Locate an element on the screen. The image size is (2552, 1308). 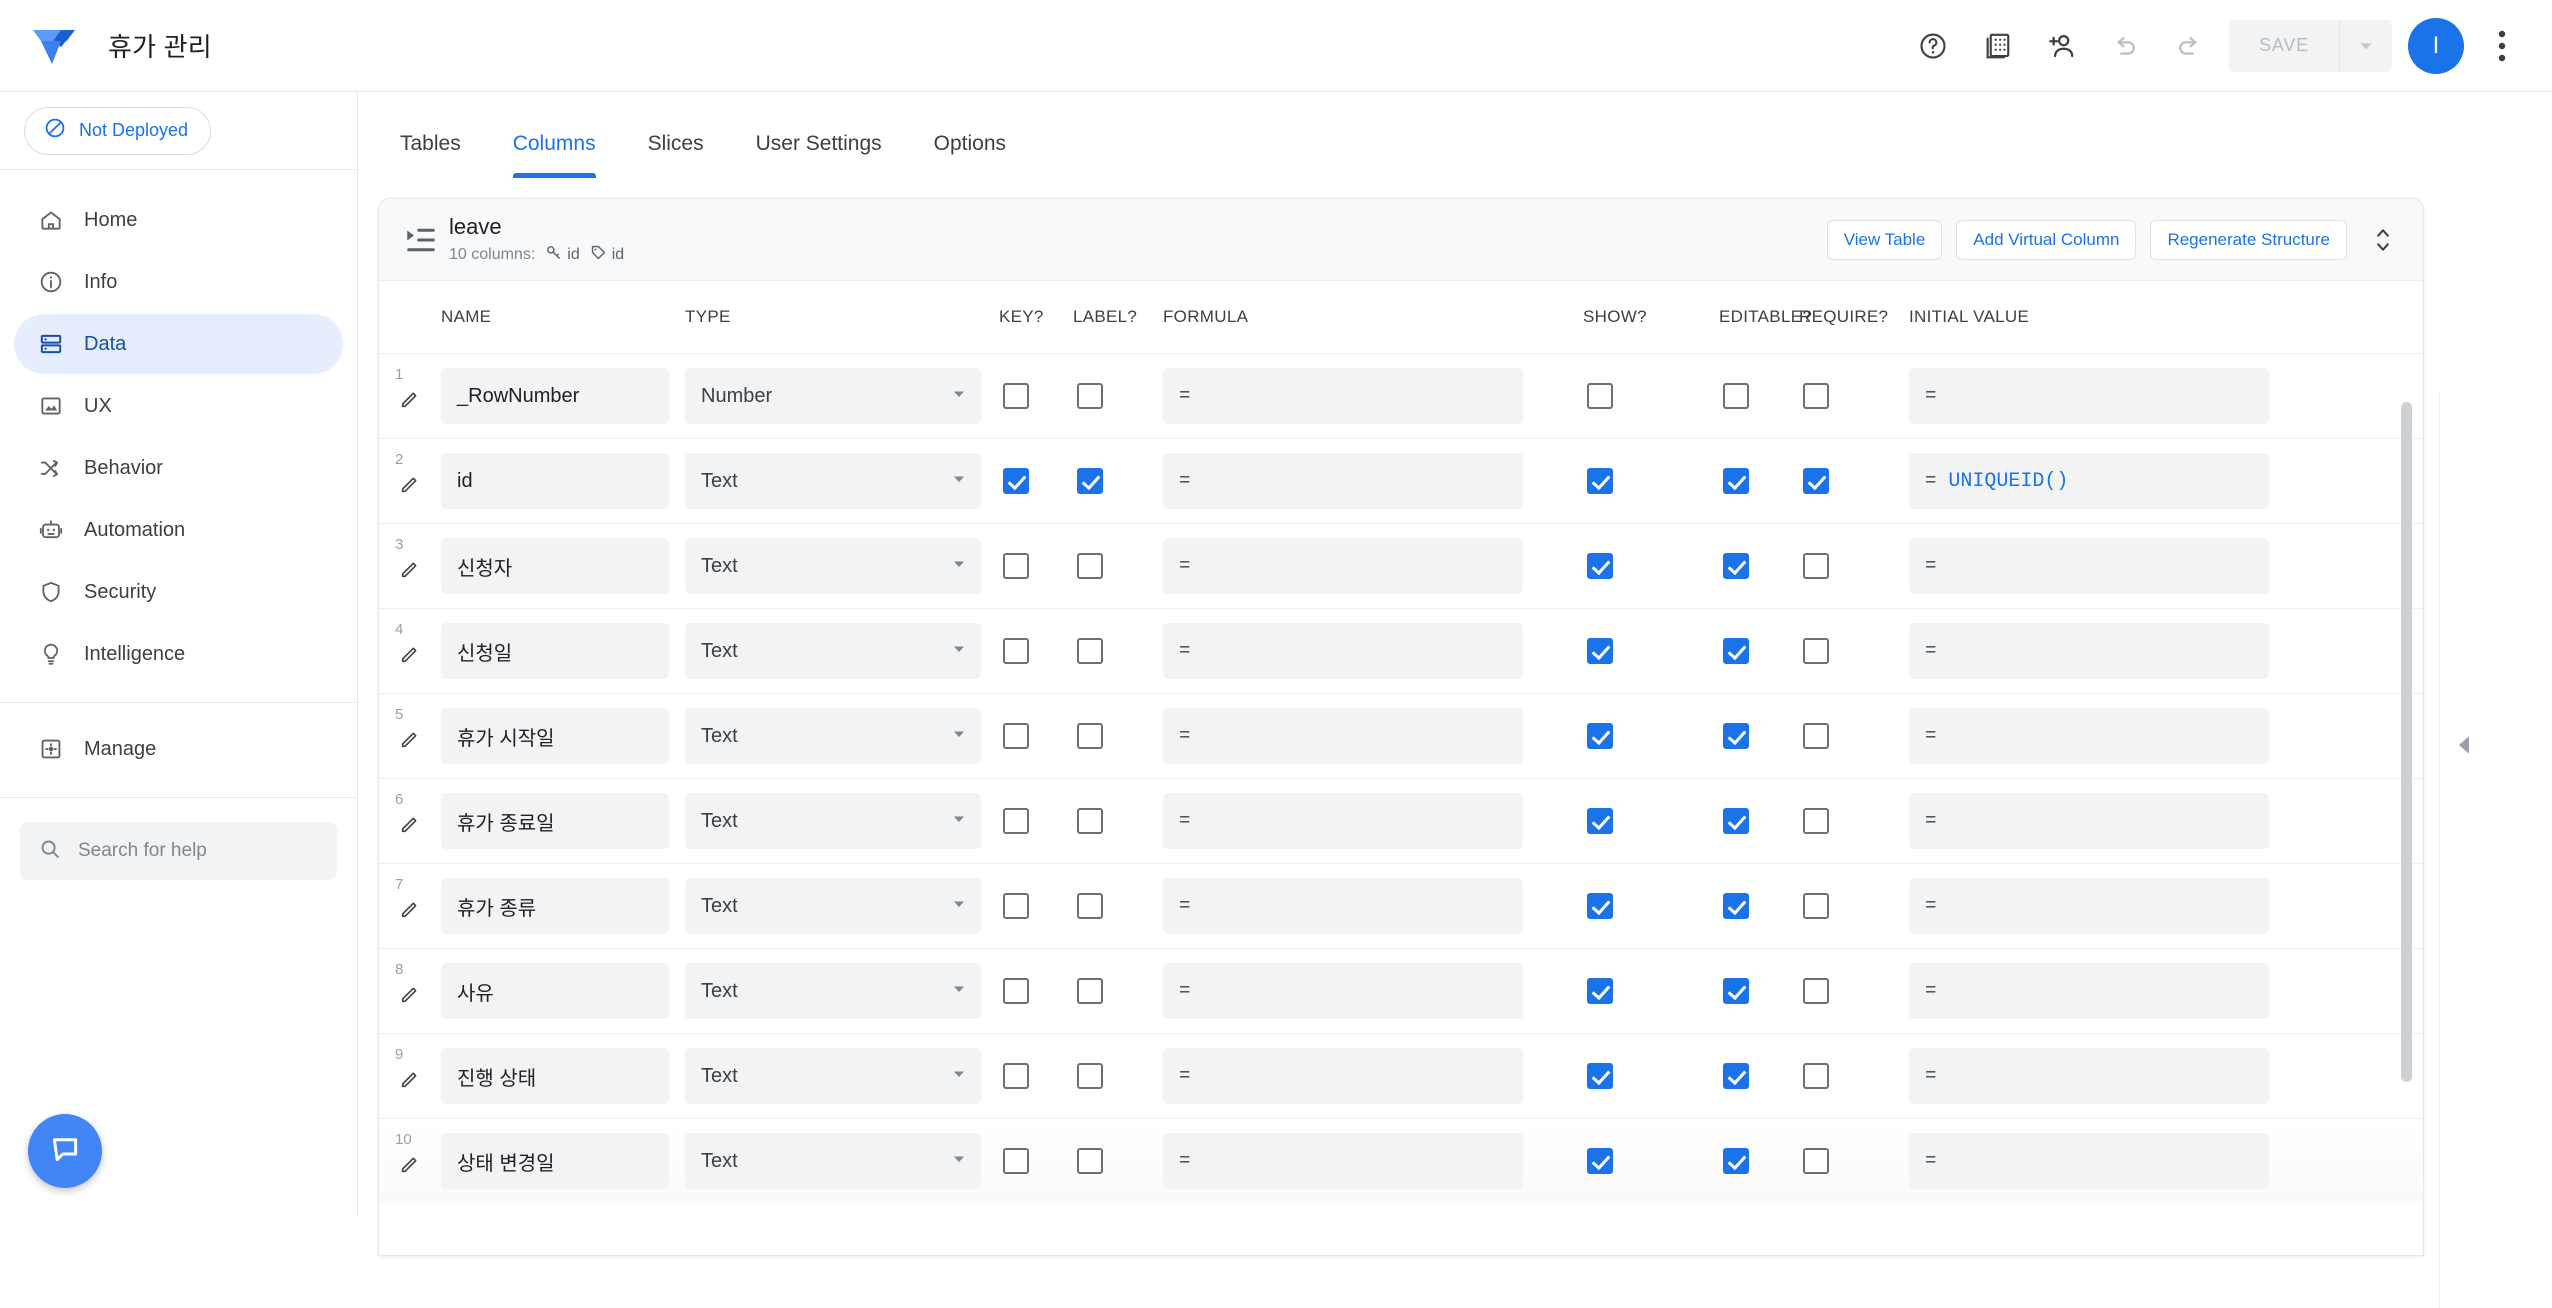
sidebar-item-behavior: Behavior is located at coordinates (178, 468).